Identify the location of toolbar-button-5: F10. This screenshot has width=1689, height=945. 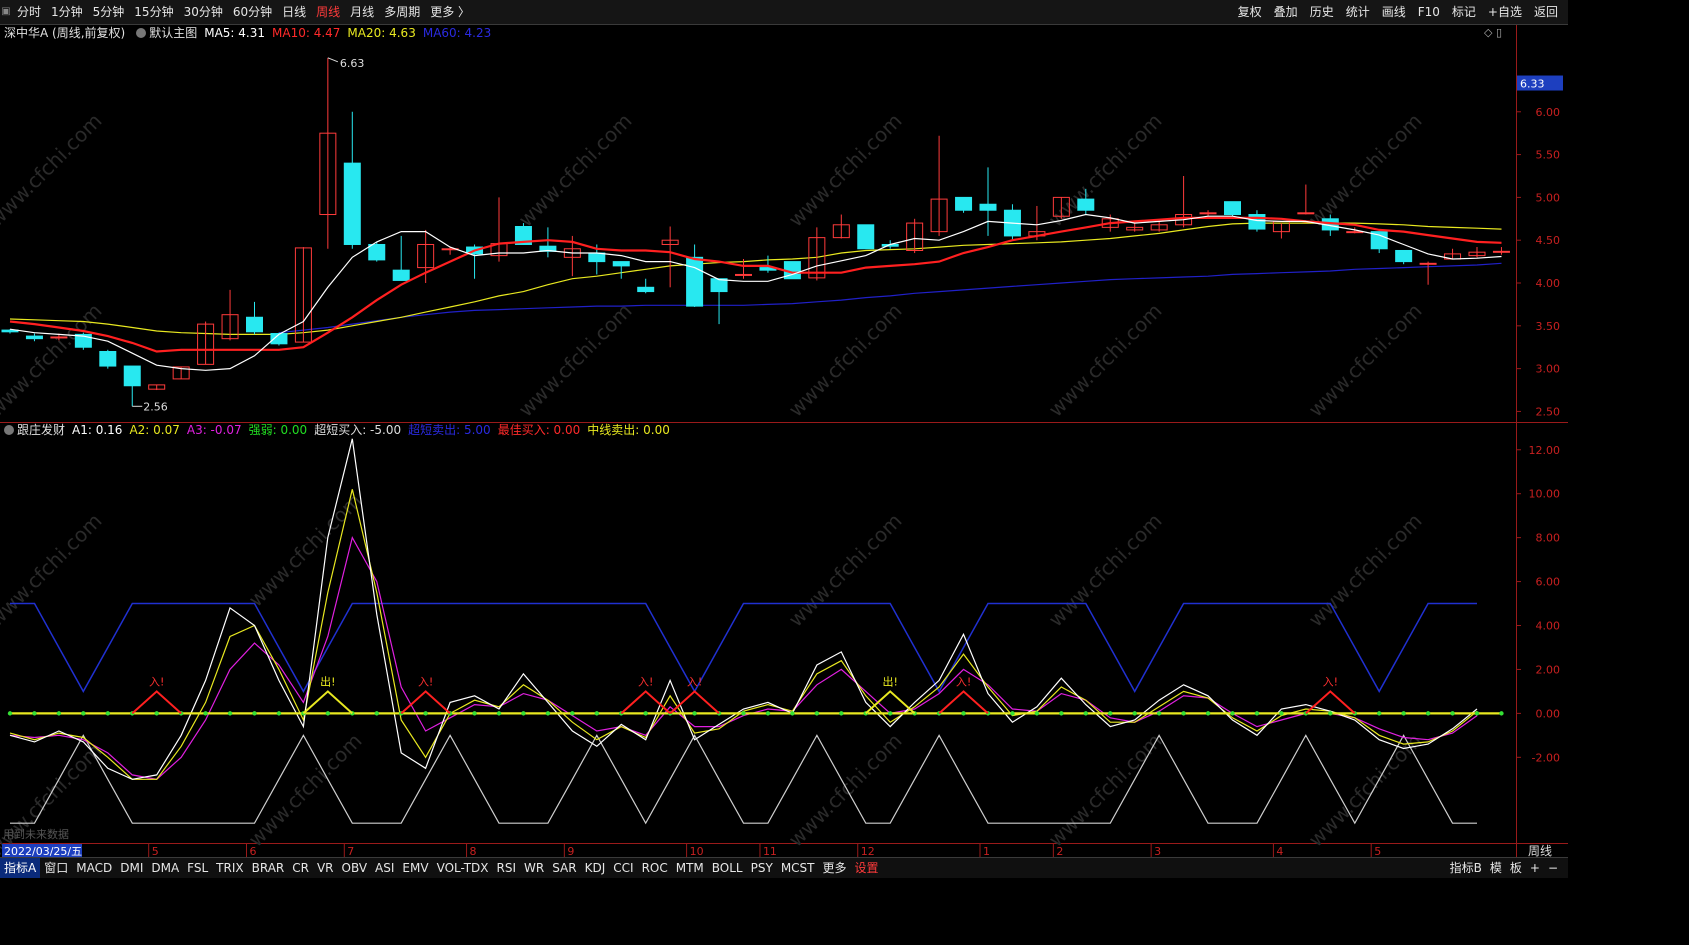
(1429, 12).